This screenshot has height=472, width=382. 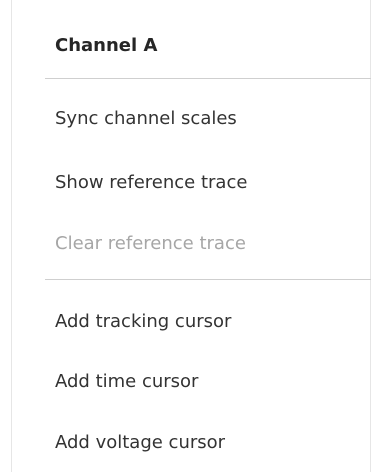 What do you see at coordinates (203, 382) in the screenshot?
I see `menu-item-add-time-cursor: Add time cursor` at bounding box center [203, 382].